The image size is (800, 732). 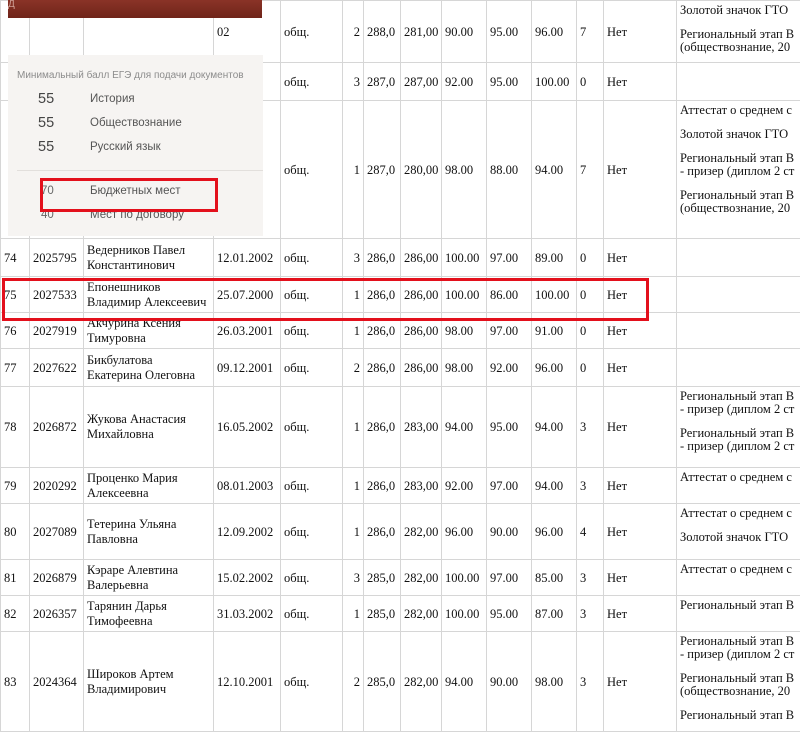 I want to click on achievements-cell: Аттестат о среднем сЗолотой значок ГТО, so click(x=738, y=532).